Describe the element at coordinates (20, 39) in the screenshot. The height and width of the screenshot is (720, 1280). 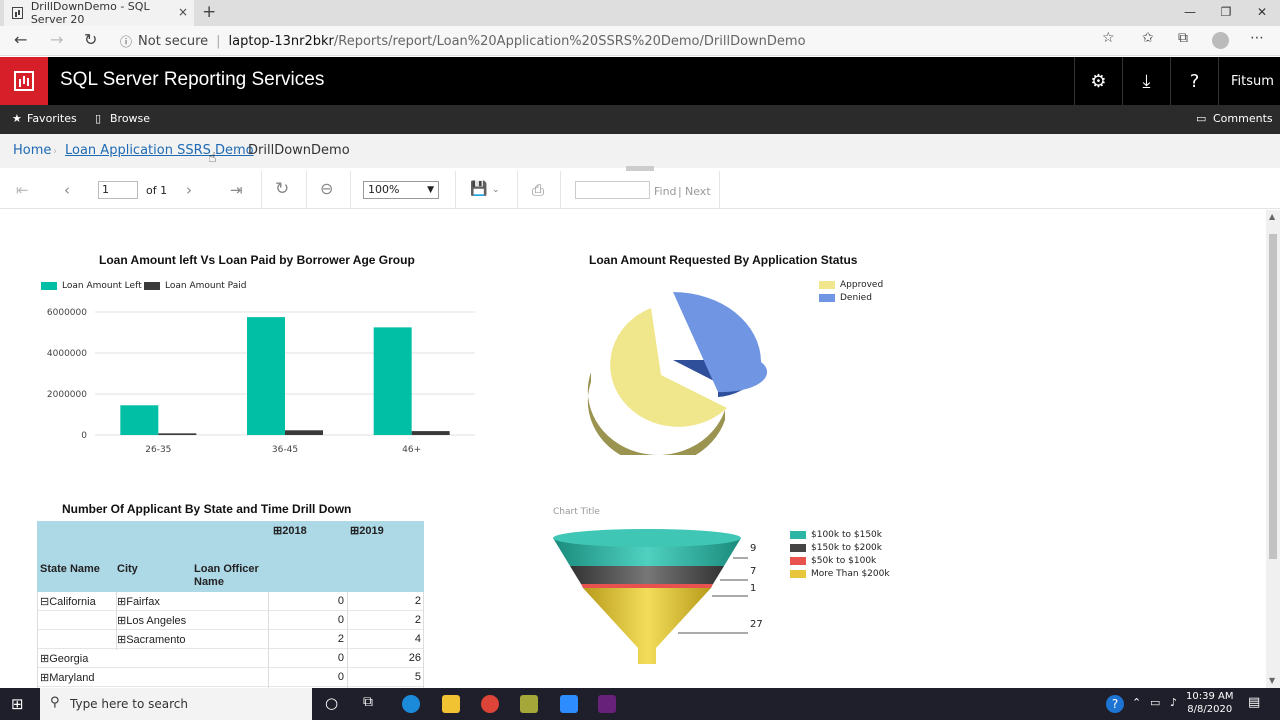
I see `back-arrow-icon: ←` at that location.